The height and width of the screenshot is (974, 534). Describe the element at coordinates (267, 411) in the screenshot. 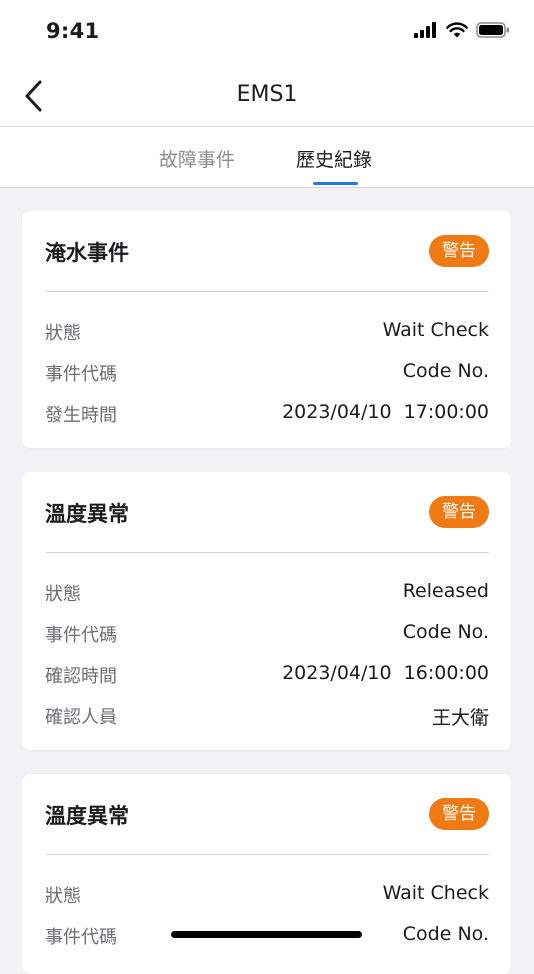

I see `detail-row-time: 發生時間 2023/04/10 17:00:00` at that location.